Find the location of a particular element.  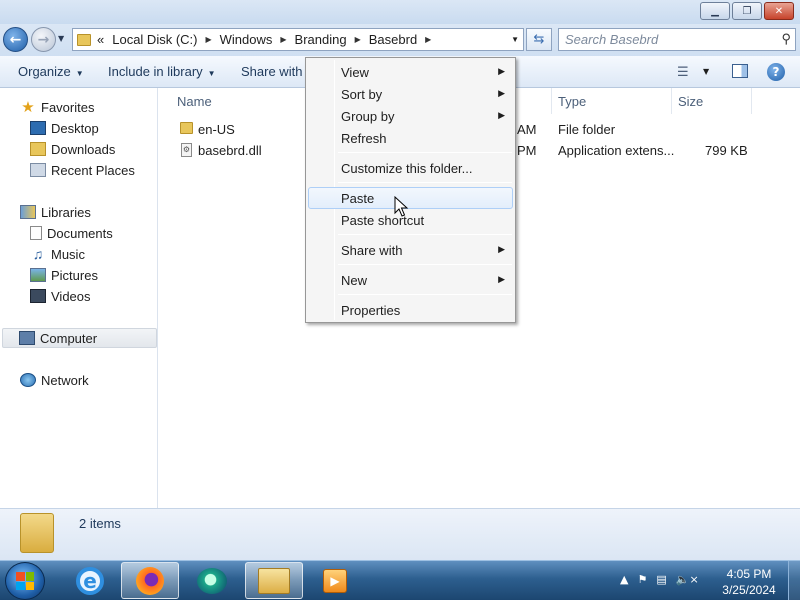

views-dropdown: ▼ is located at coordinates (706, 71).